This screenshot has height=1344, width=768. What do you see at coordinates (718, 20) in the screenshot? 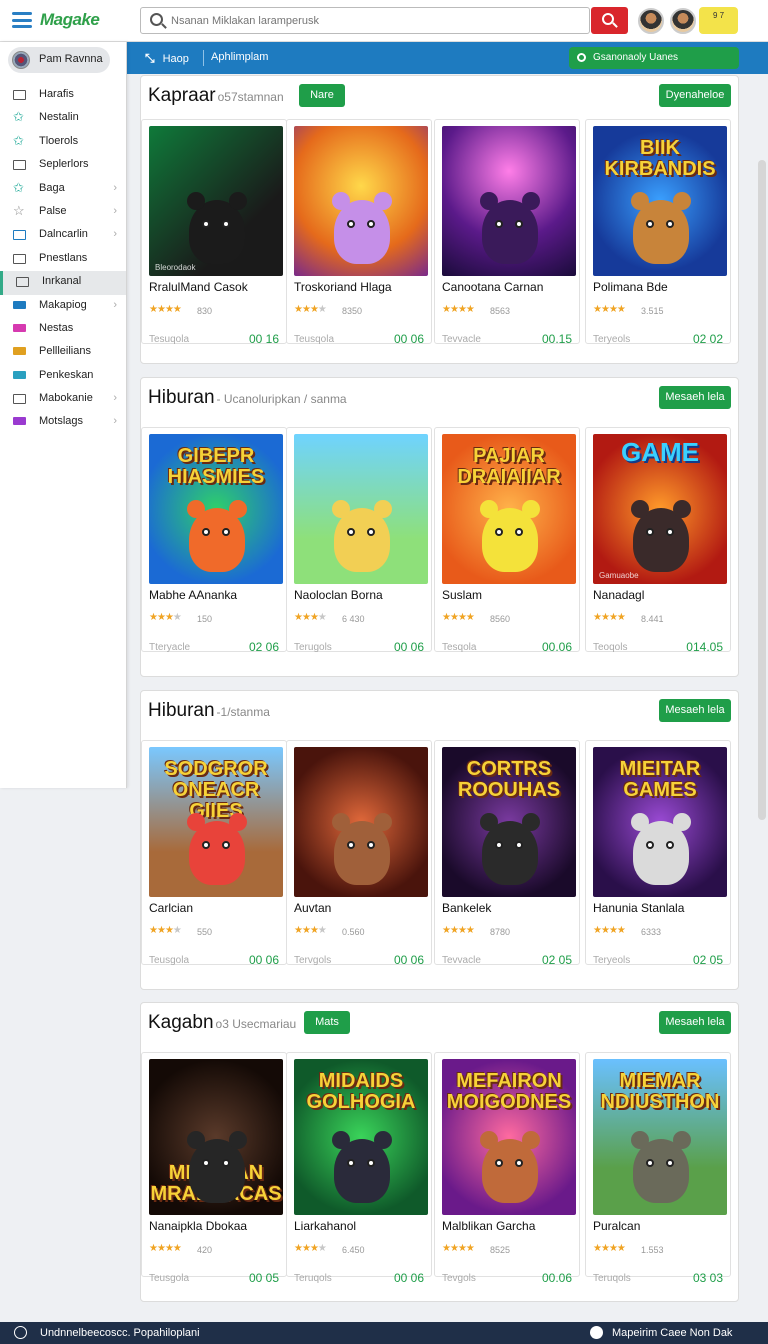
I see `notification-badge: 9 7` at bounding box center [718, 20].